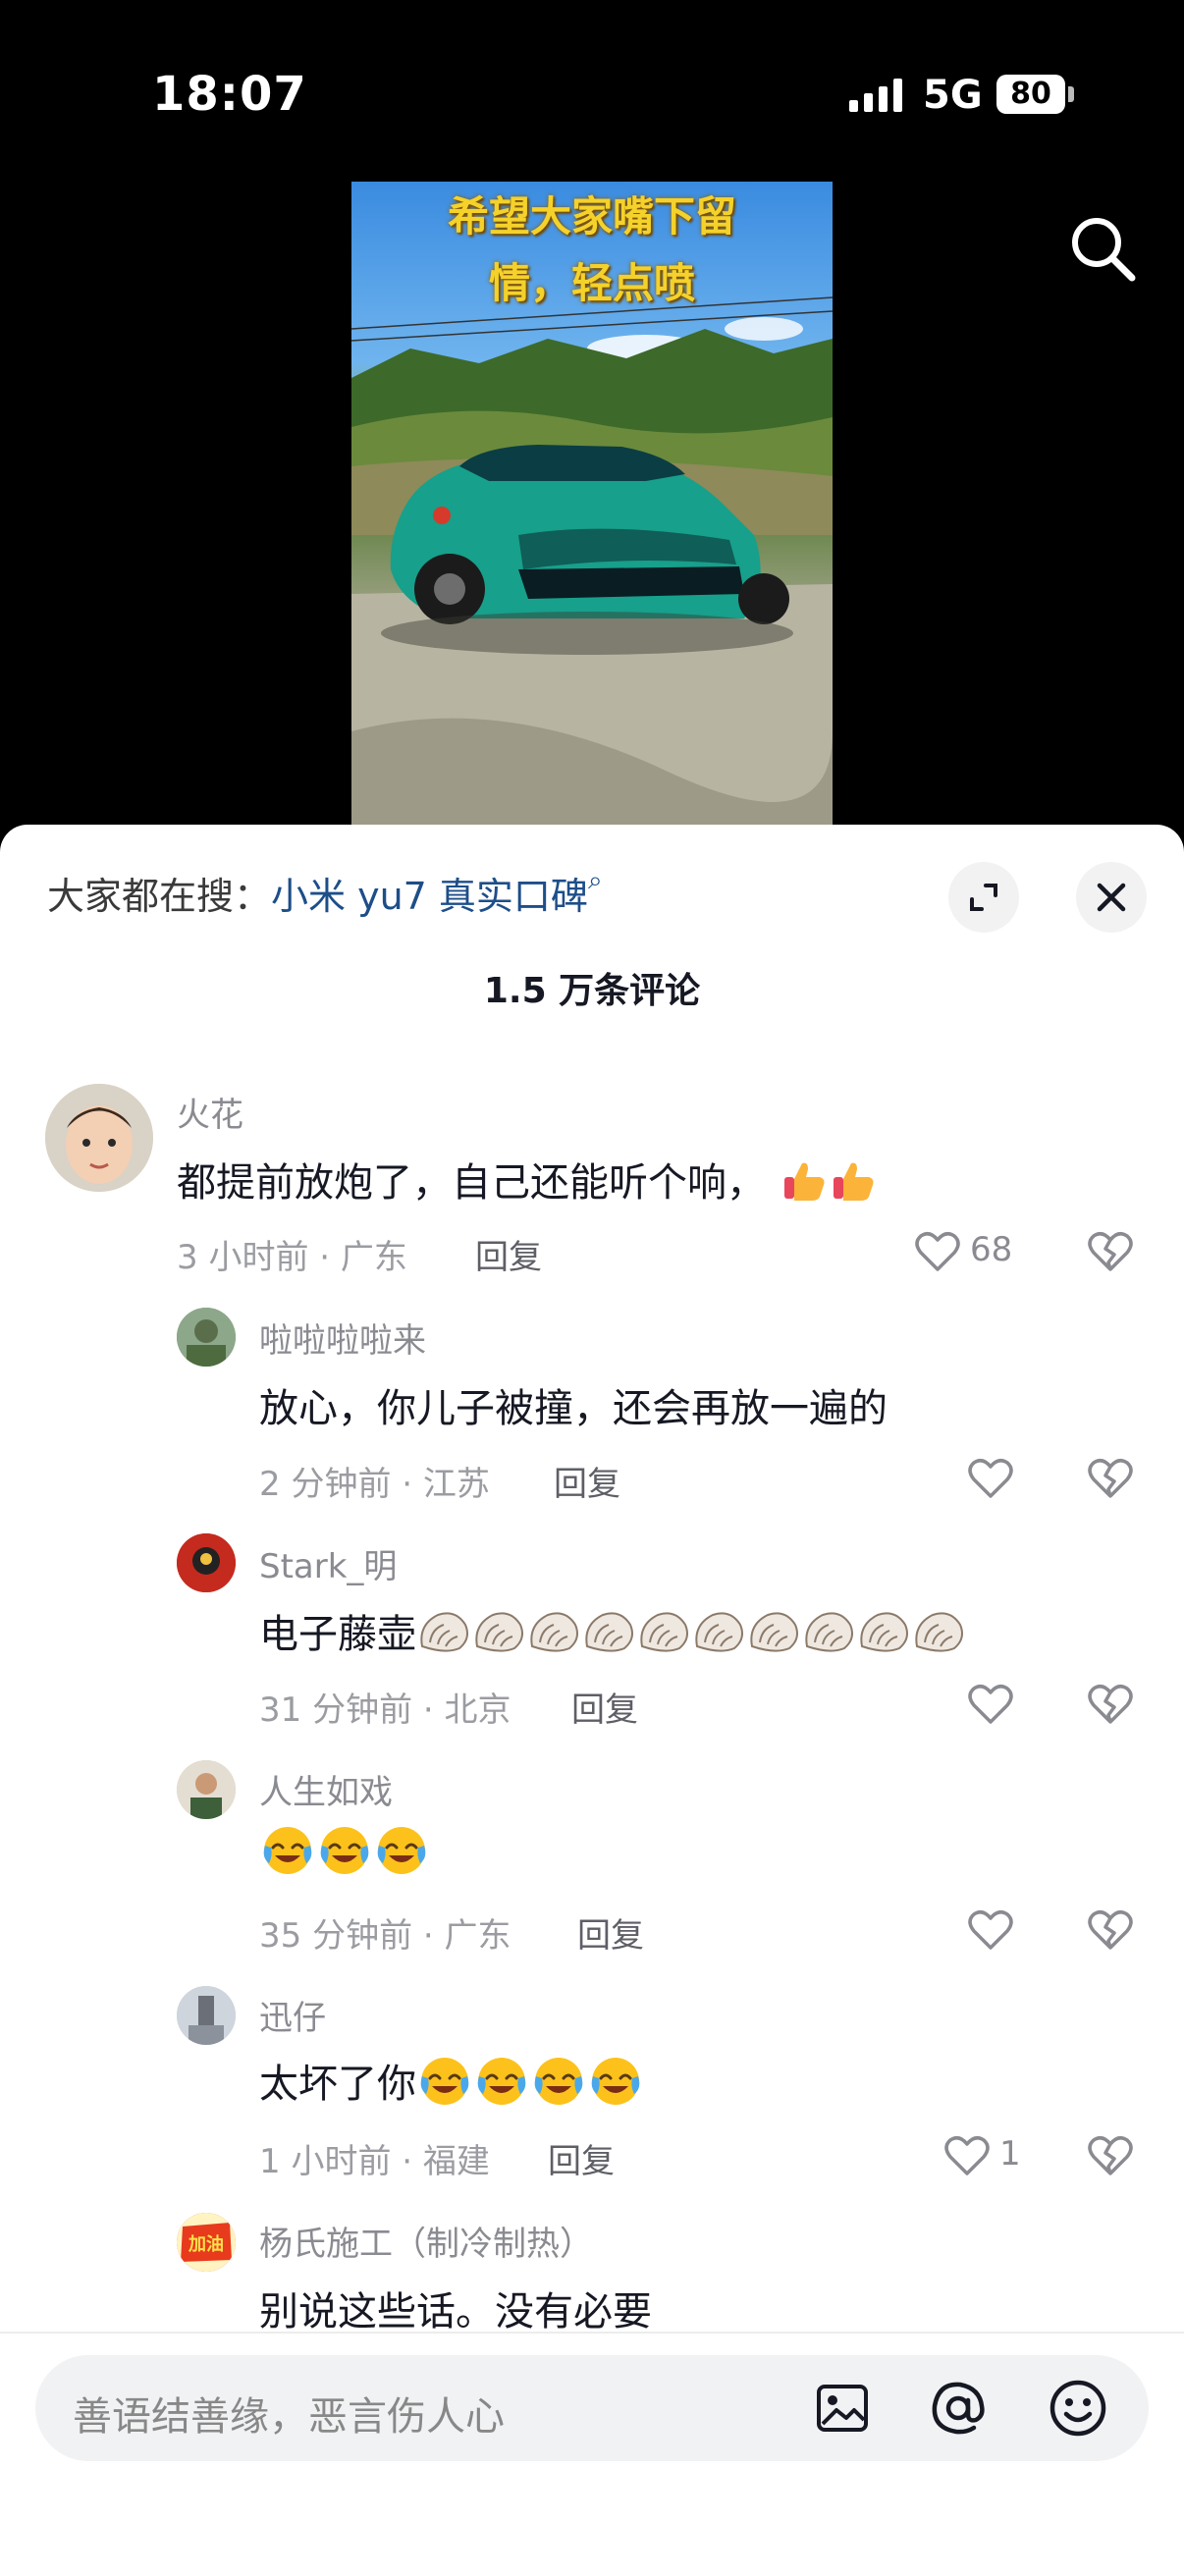 Image resolution: width=1184 pixels, height=2576 pixels. I want to click on jiayou-badge-avatar-image: 加油, so click(206, 2242).